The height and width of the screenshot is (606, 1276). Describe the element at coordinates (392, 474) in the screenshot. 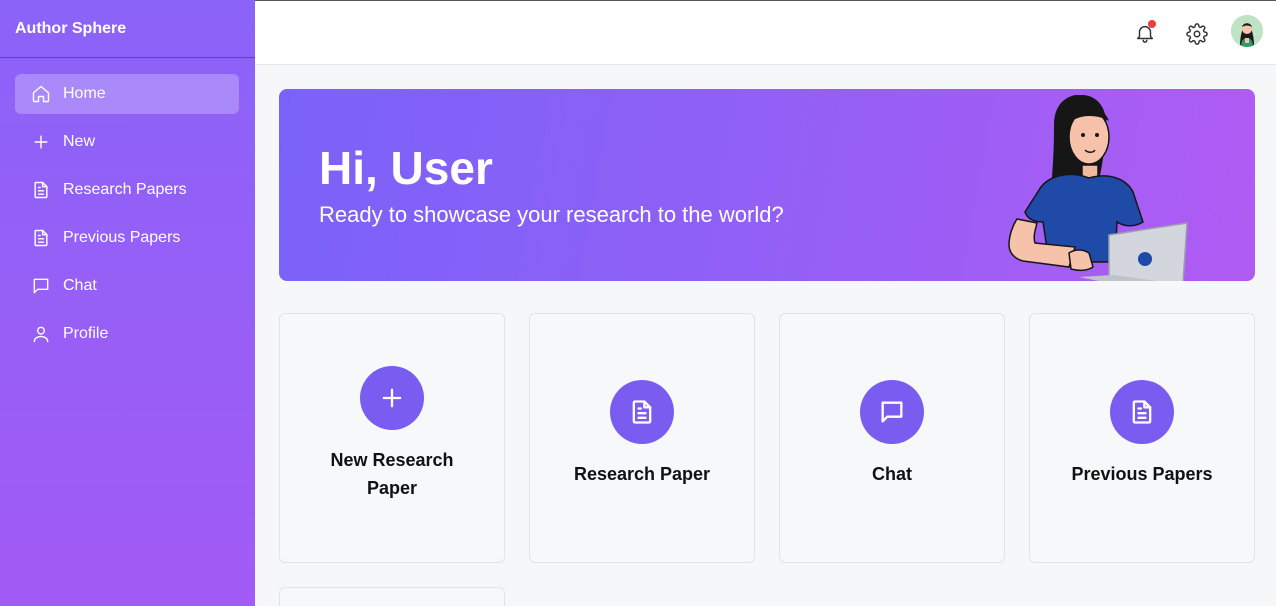

I see `card-label: New Research Paper` at that location.